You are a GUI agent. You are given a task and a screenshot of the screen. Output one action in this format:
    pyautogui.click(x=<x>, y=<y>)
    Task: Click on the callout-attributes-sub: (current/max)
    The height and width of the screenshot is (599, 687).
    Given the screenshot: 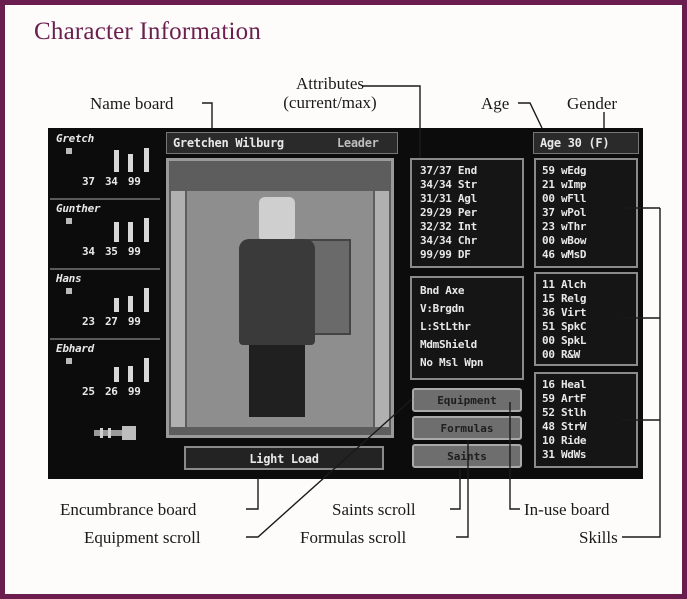 What is the action you would take?
    pyautogui.click(x=330, y=102)
    